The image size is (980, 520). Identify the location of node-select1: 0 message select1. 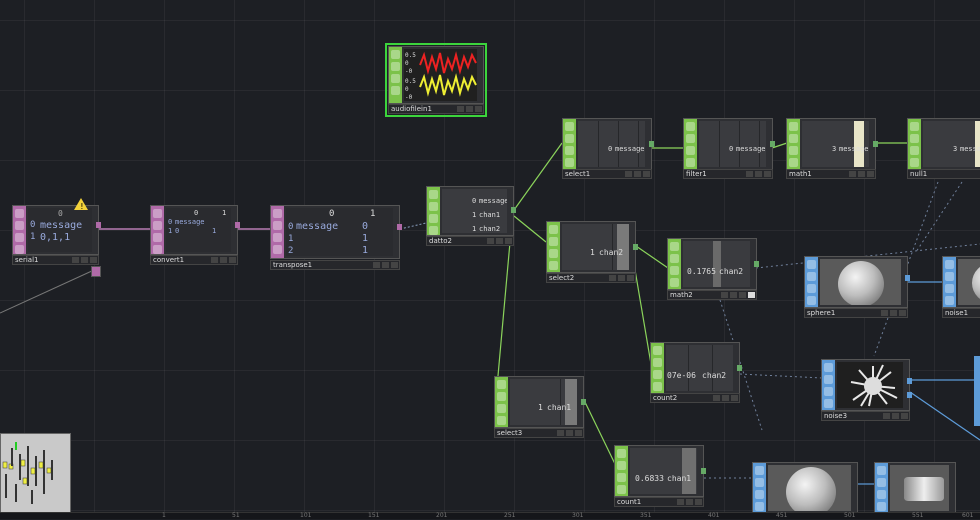
(608, 149).